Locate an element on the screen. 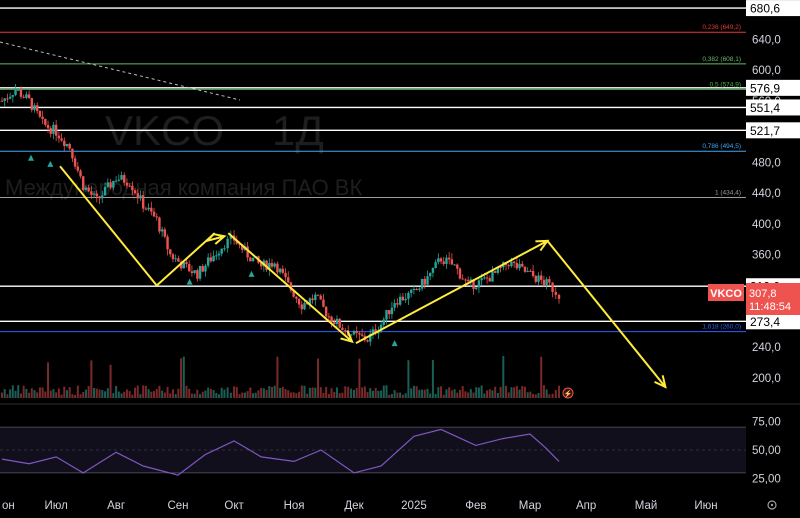  time-tick: Мар is located at coordinates (530, 506).